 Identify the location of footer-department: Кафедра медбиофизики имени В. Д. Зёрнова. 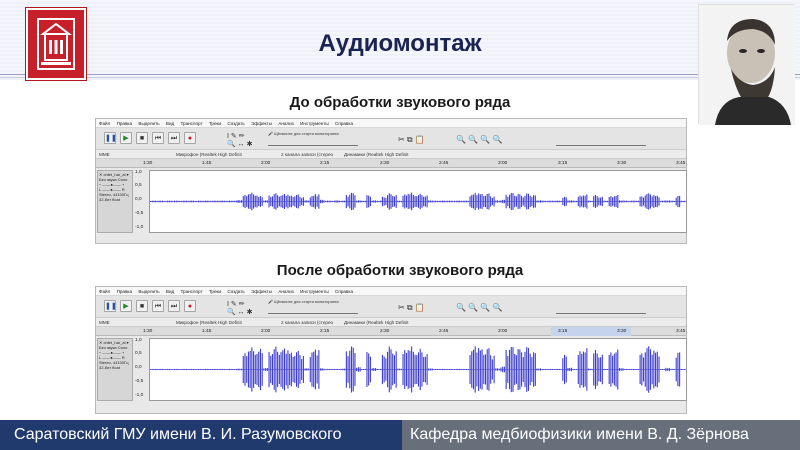
(601, 435).